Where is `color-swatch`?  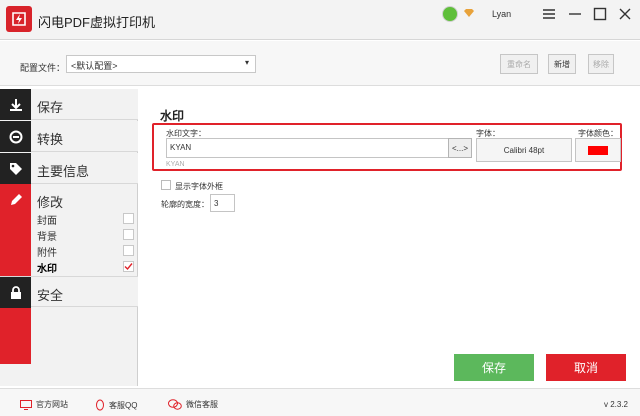 color-swatch is located at coordinates (598, 150).